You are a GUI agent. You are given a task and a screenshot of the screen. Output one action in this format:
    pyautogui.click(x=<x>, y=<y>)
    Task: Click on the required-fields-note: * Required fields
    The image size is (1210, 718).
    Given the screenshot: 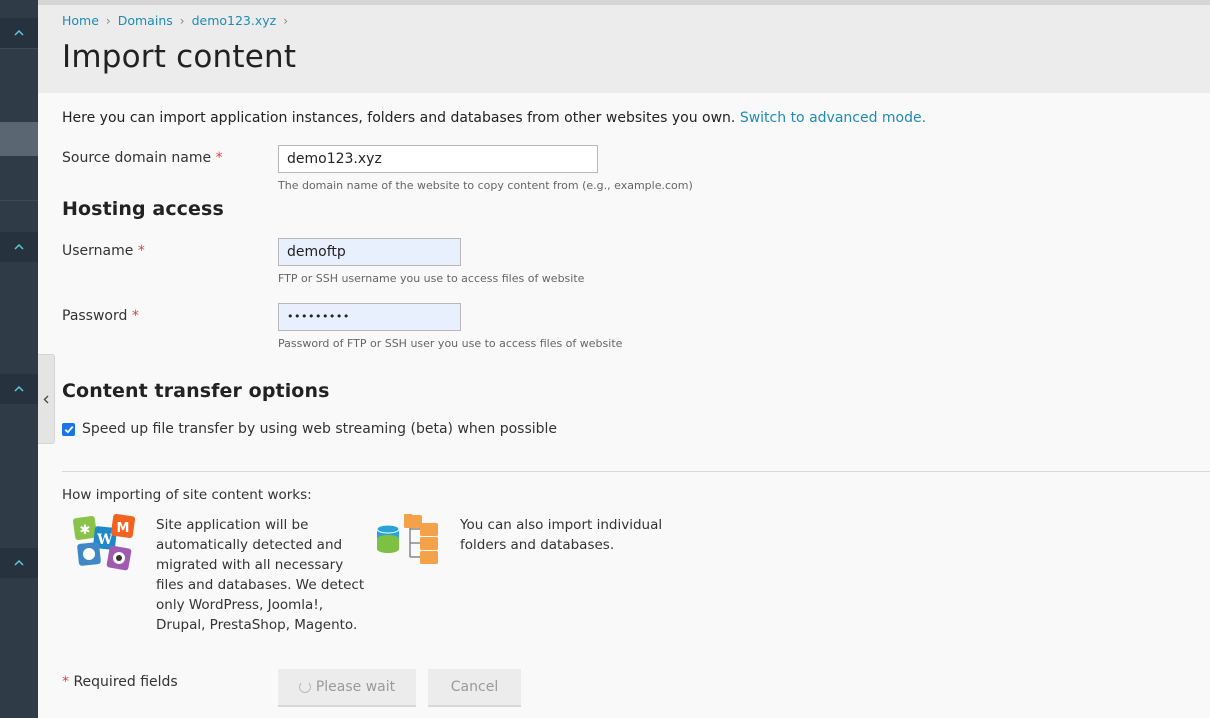 What is the action you would take?
    pyautogui.click(x=120, y=682)
    